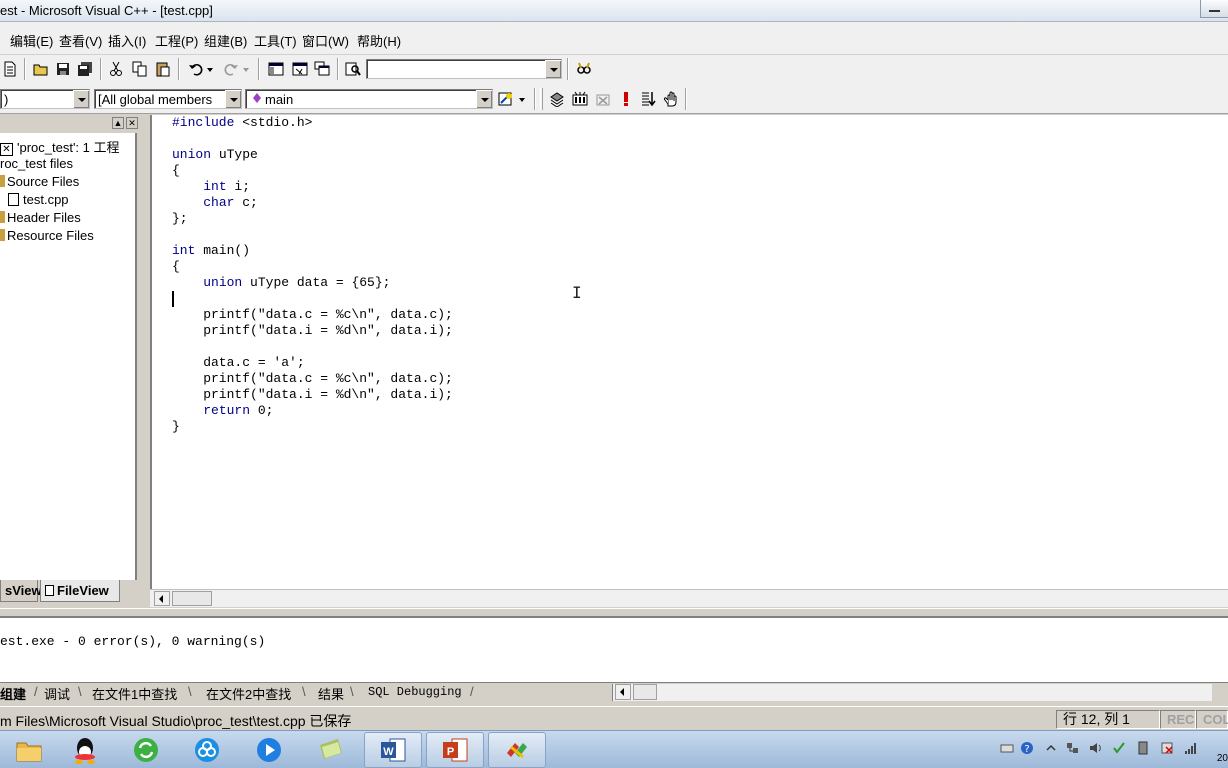 The height and width of the screenshot is (768, 1228). Describe the element at coordinates (580, 99) in the screenshot. I see `build-icon` at that location.